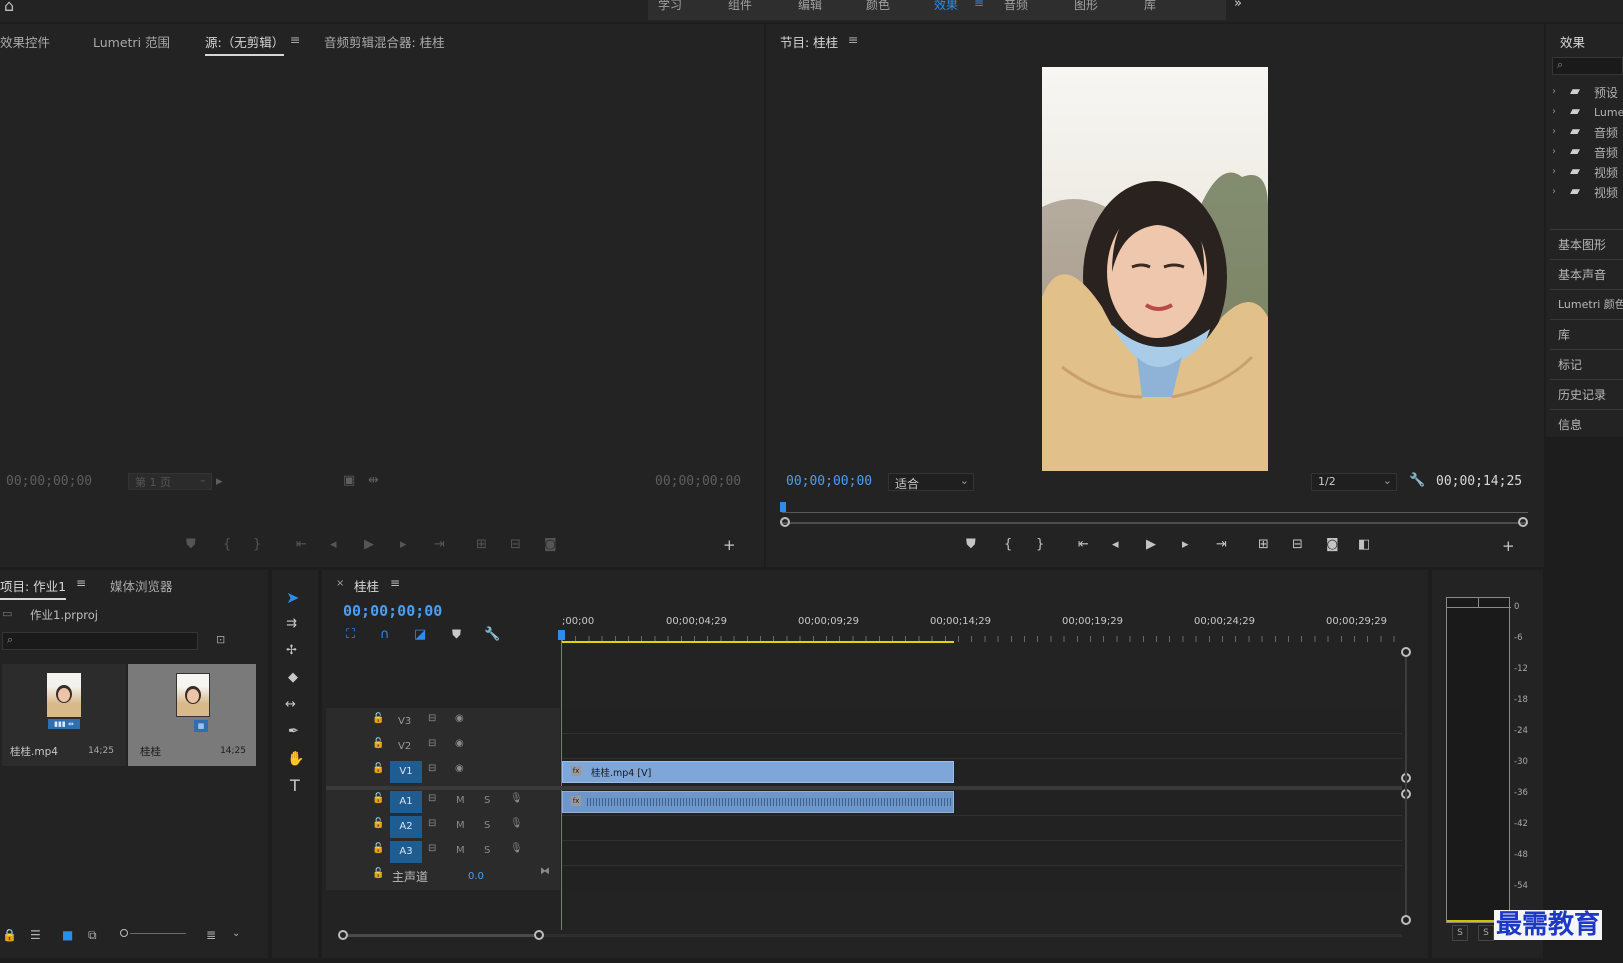  I want to click on more-workspaces-icon: », so click(1238, 5).